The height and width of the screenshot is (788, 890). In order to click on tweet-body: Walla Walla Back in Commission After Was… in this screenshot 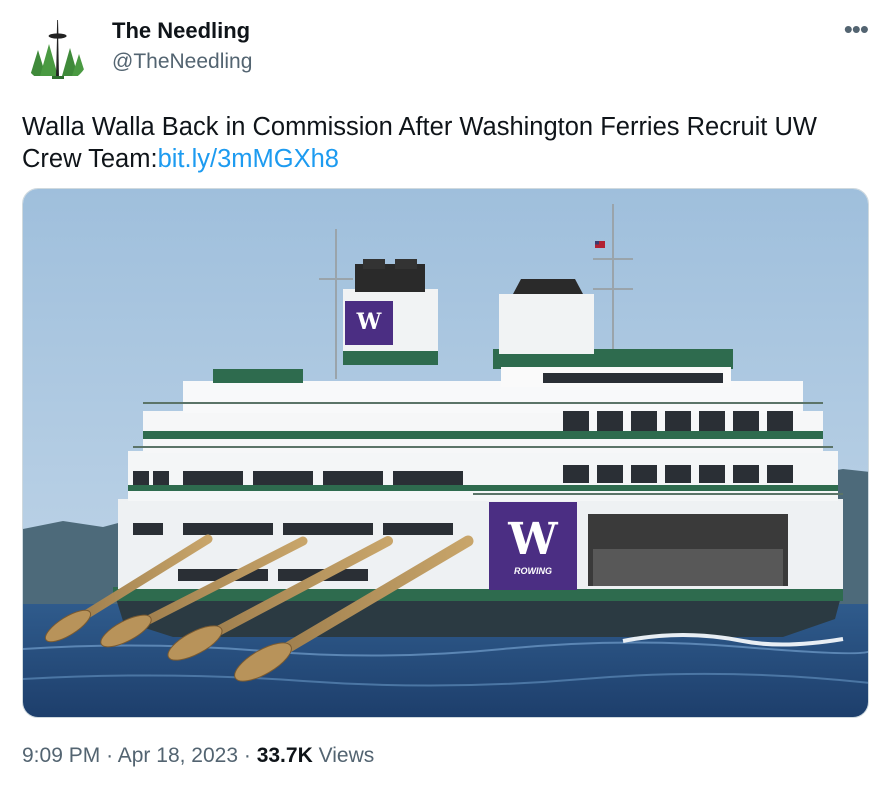, I will do `click(419, 143)`.